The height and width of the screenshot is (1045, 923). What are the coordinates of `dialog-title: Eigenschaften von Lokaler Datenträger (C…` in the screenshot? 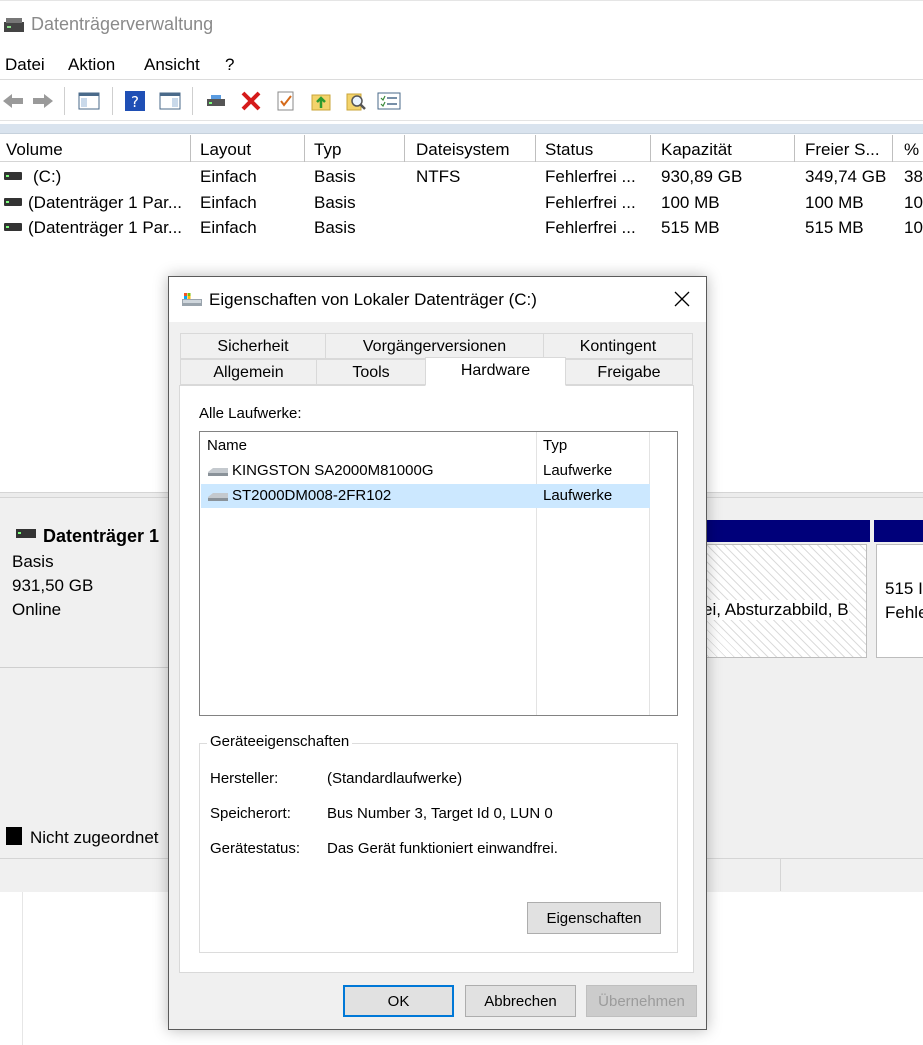 It's located at (373, 299).